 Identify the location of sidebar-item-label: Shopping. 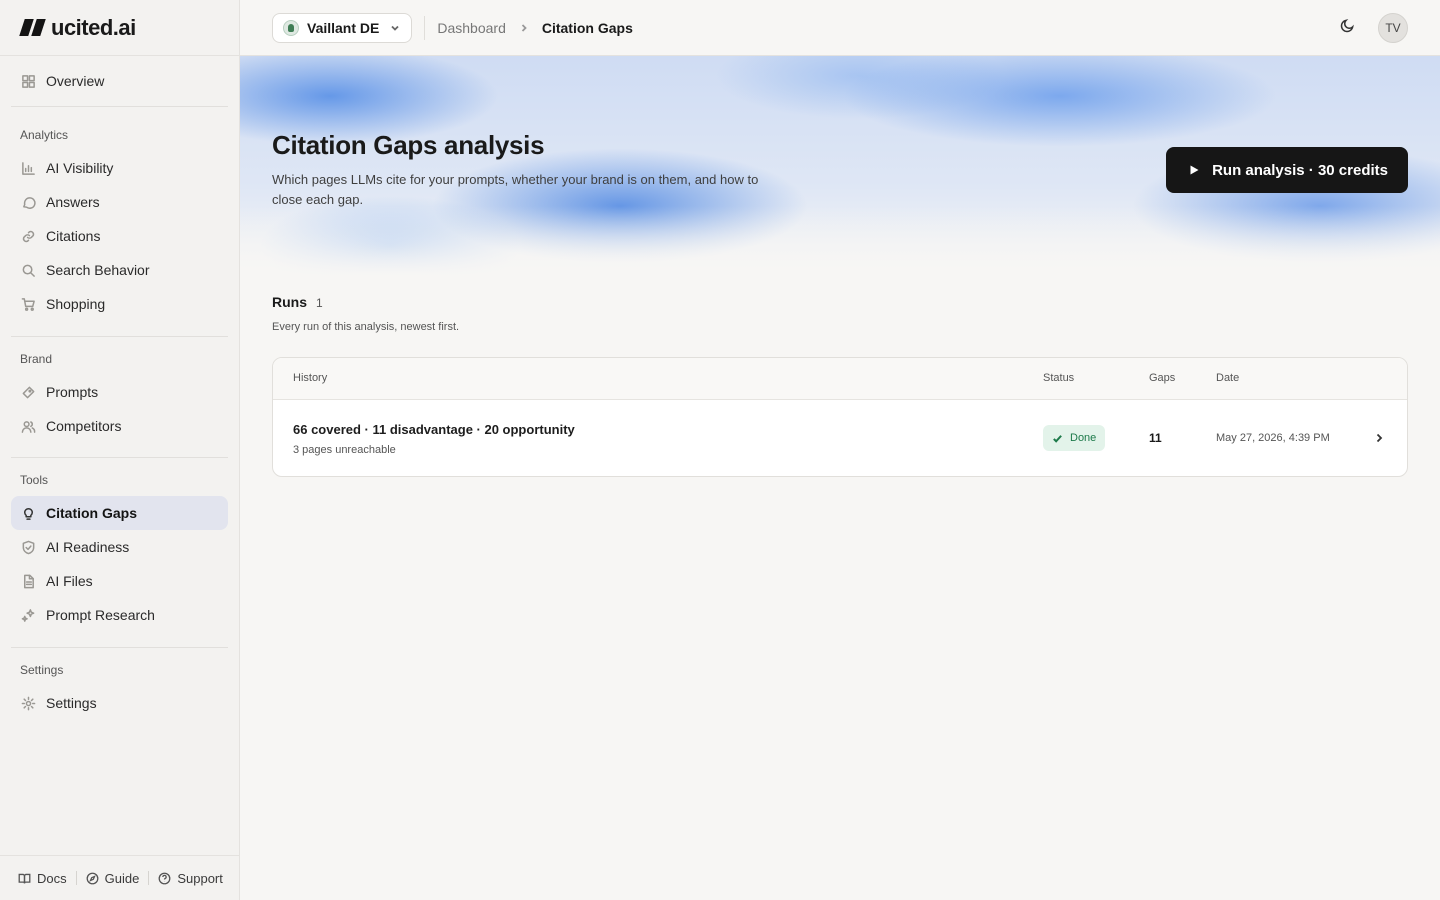
(76, 304).